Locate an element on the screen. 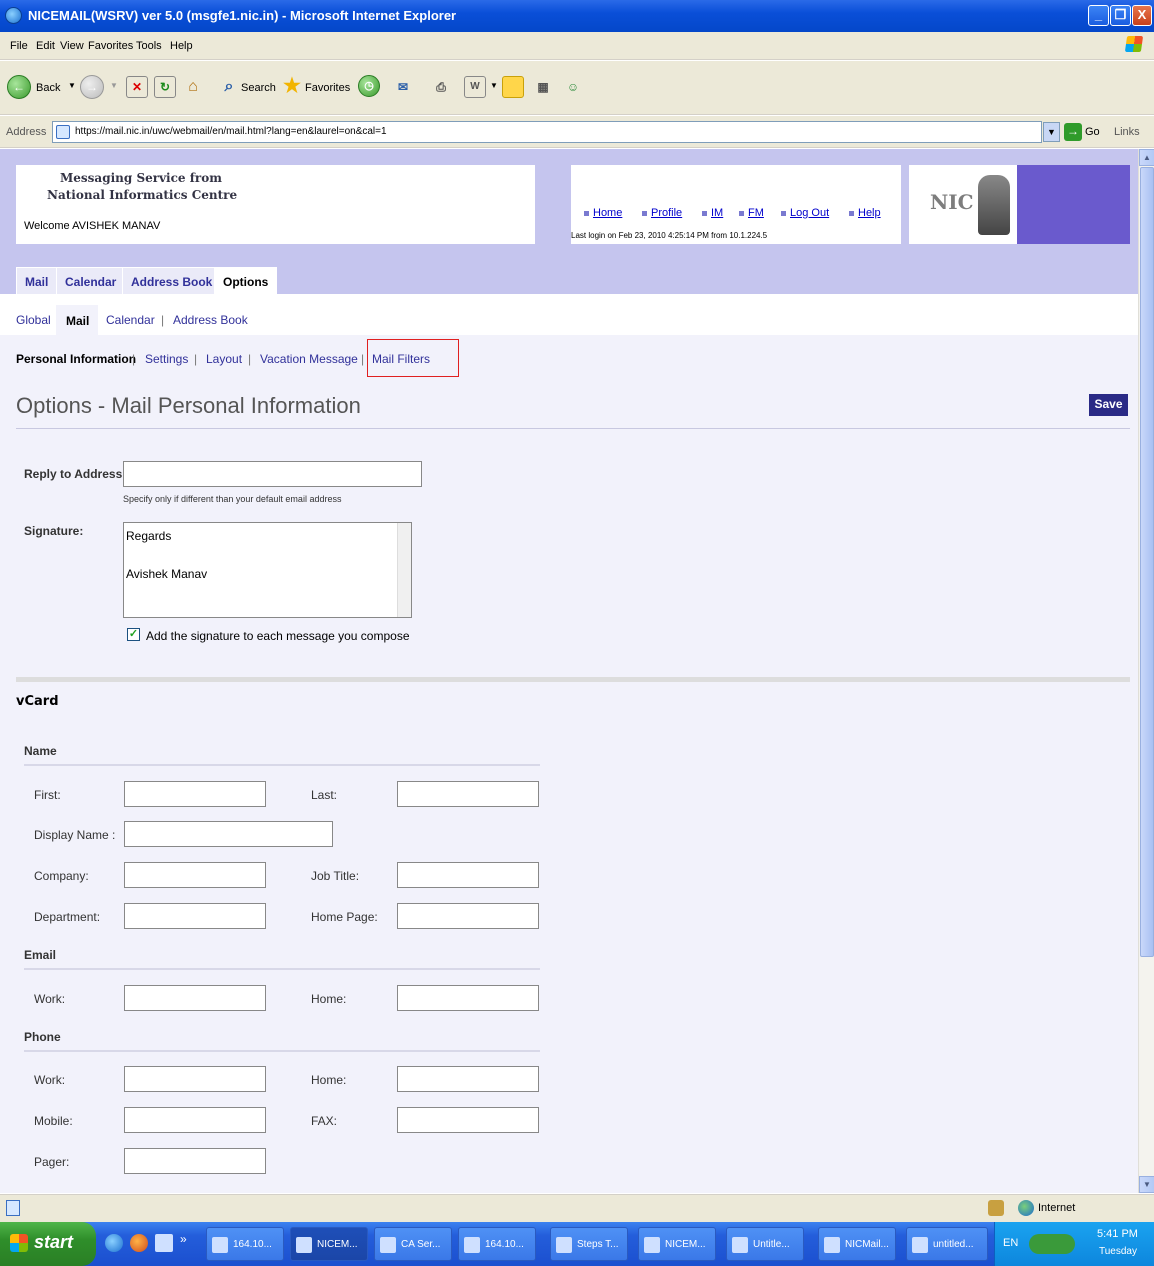 This screenshot has height=1266, width=1154. home-link: Home is located at coordinates (603, 213).